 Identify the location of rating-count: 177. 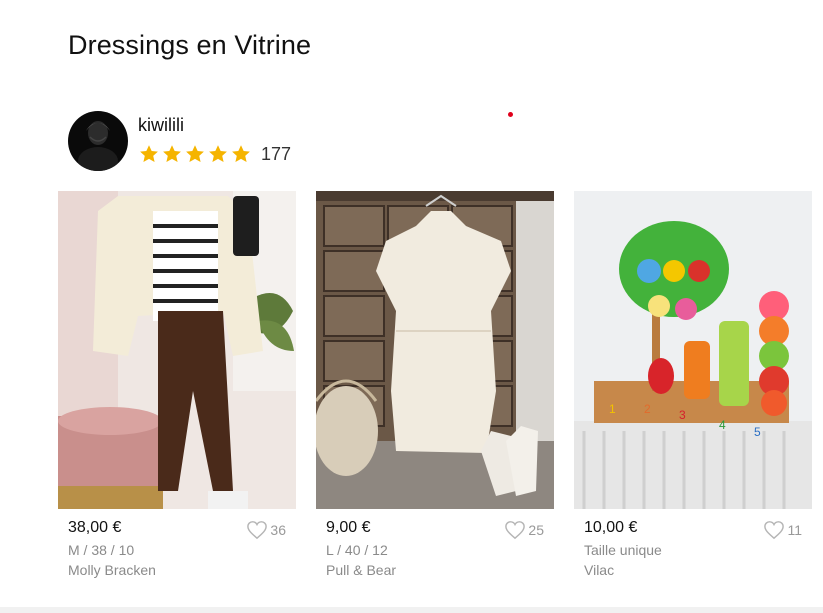
(276, 153).